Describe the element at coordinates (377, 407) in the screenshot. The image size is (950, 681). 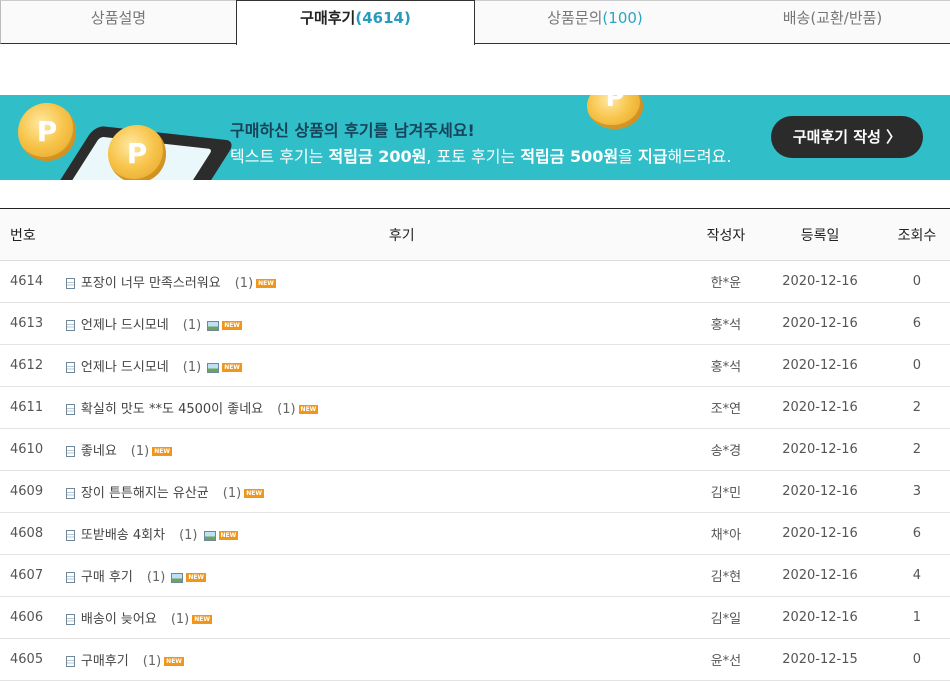
I see `review-title-cell: 확실히 맛도 **도 4500이 좋네요 (1) NEW` at that location.